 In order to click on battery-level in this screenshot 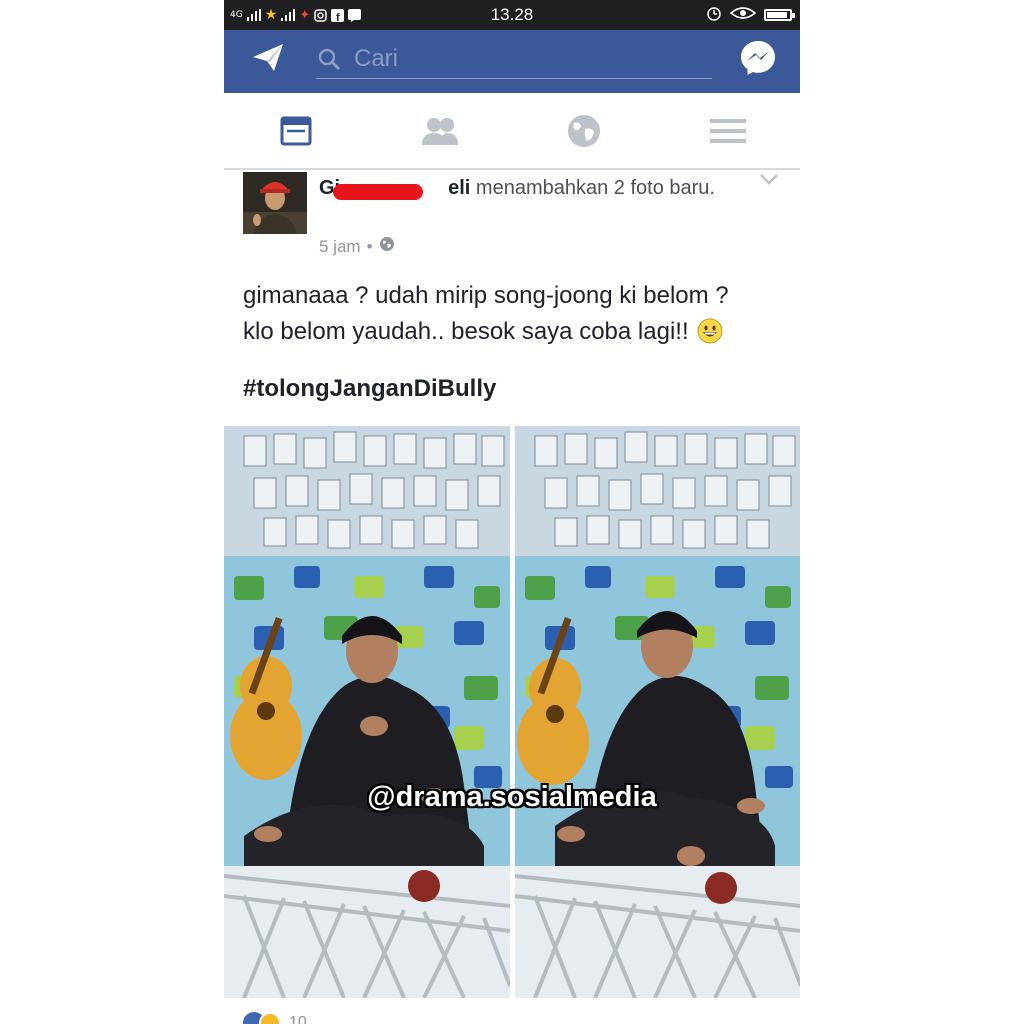, I will do `click(777, 15)`.